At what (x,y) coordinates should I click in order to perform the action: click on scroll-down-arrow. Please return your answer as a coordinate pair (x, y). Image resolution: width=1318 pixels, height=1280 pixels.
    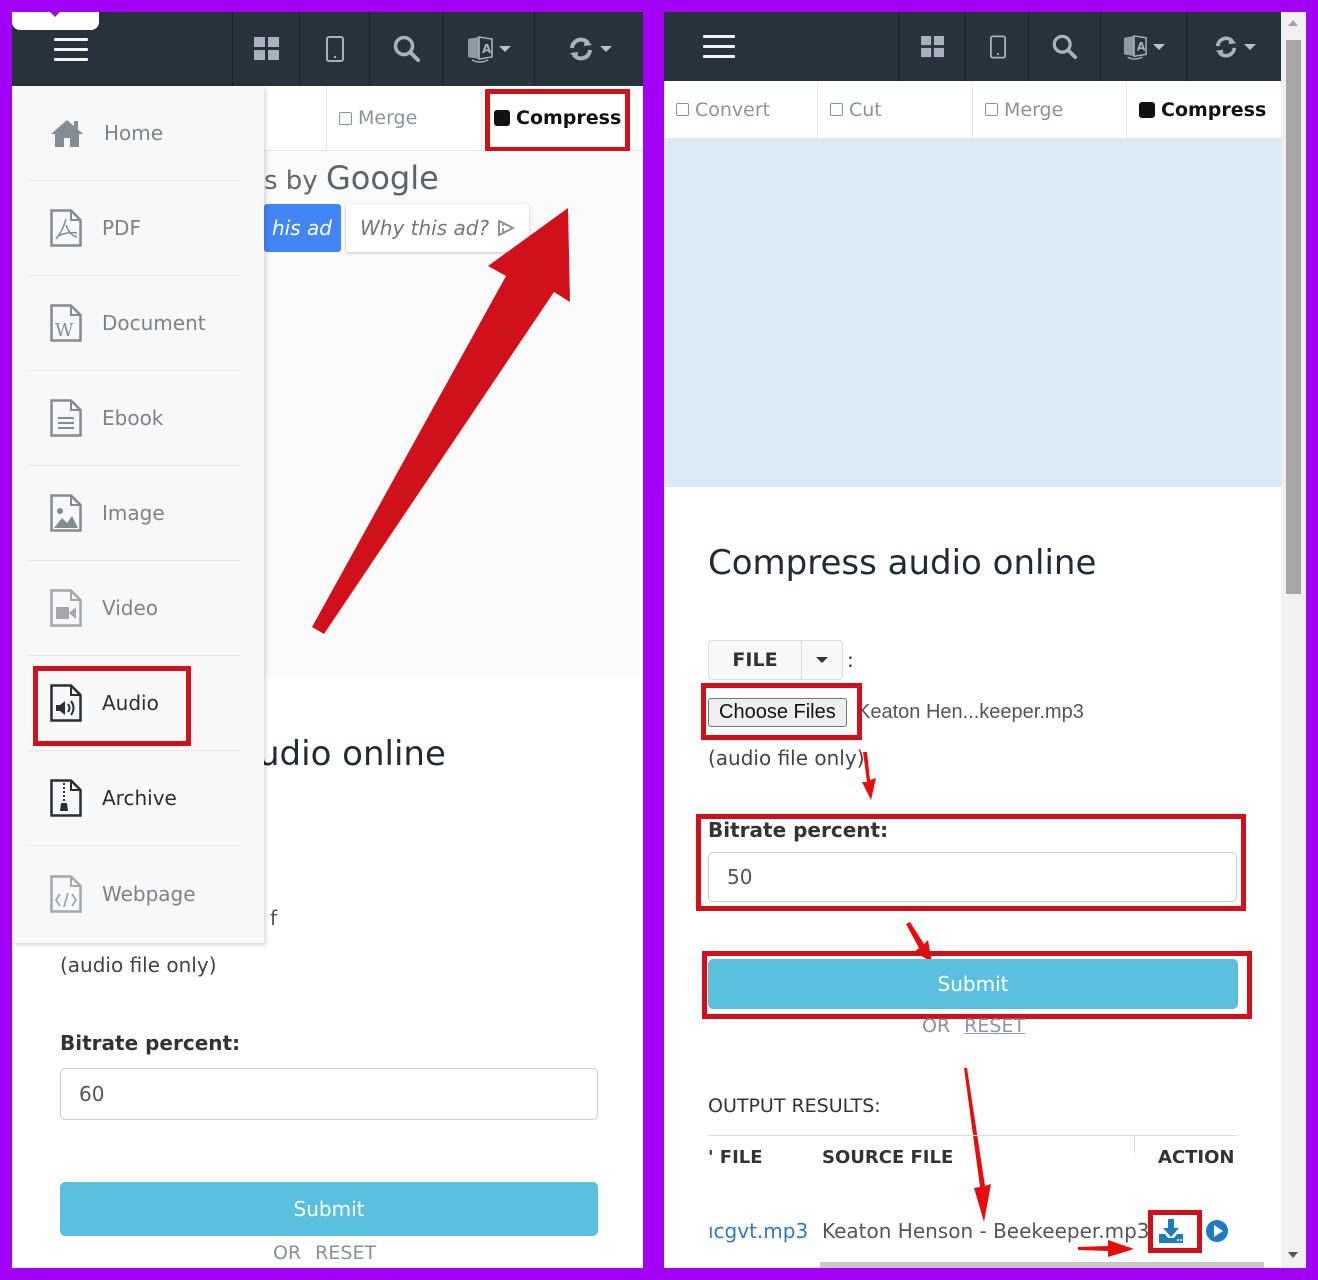
    Looking at the image, I should click on (1293, 1255).